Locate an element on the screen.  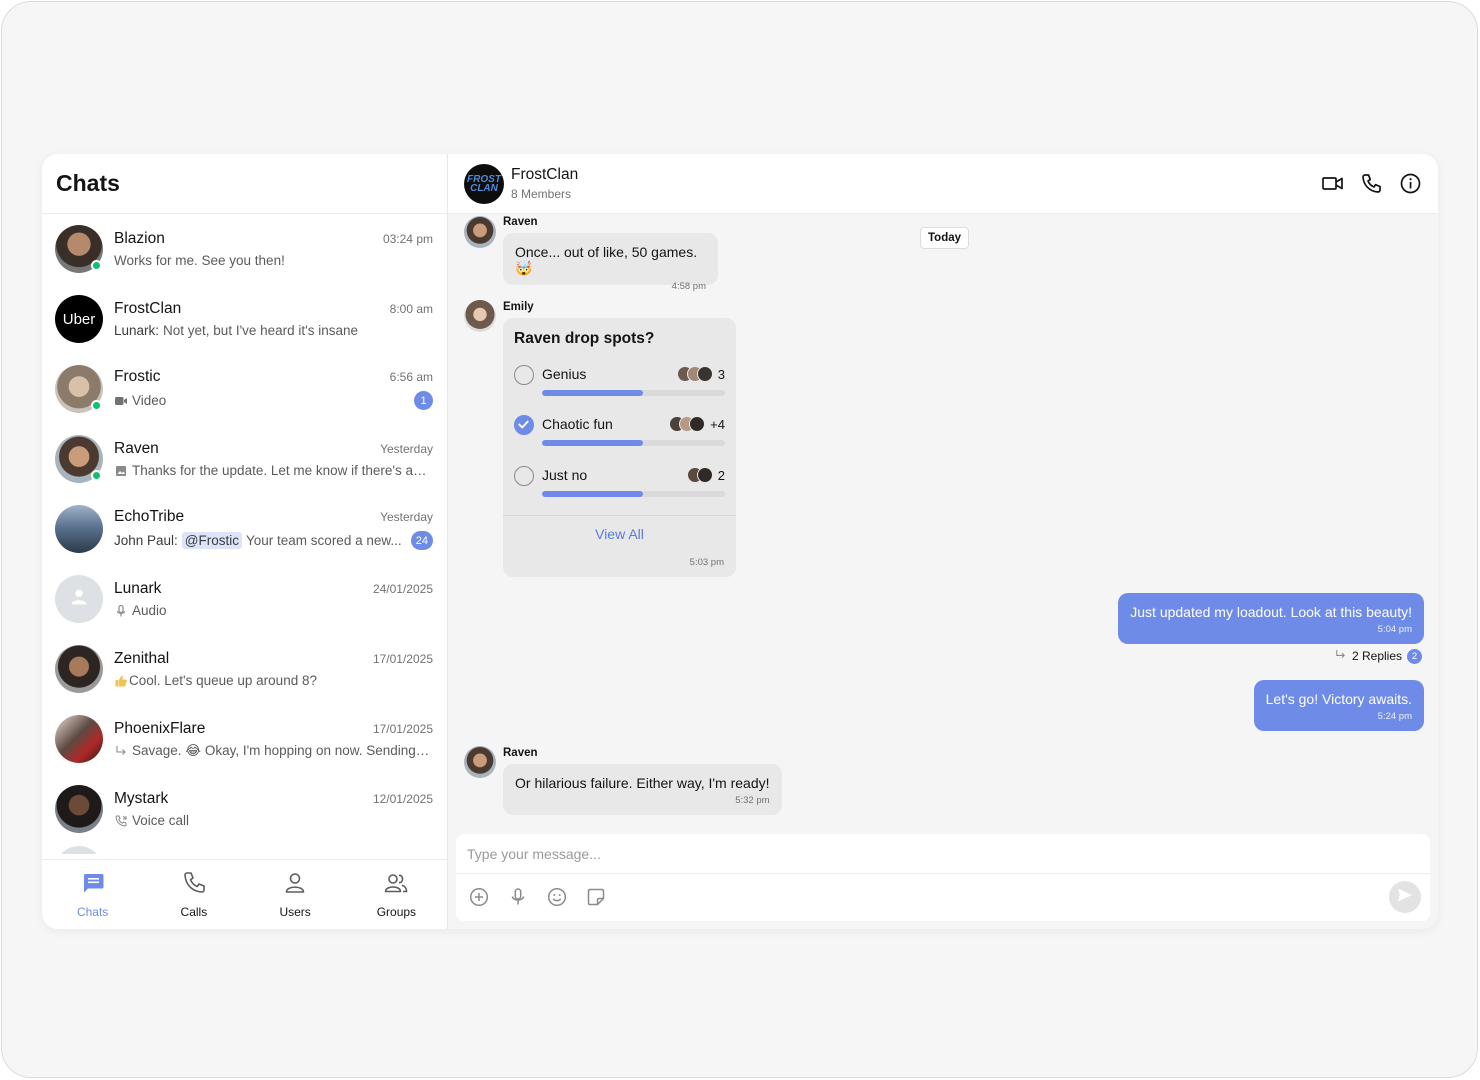
add-attachment-icon is located at coordinates (479, 897).